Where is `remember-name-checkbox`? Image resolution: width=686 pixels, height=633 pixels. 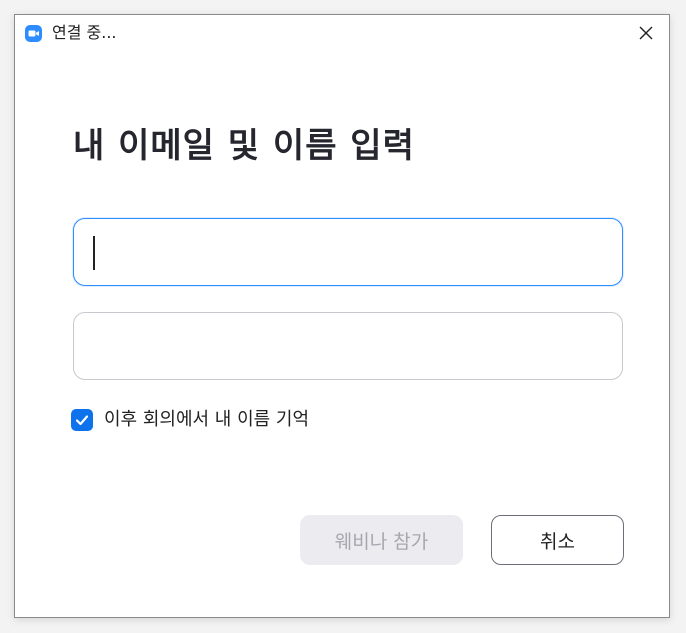 remember-name-checkbox is located at coordinates (82, 420).